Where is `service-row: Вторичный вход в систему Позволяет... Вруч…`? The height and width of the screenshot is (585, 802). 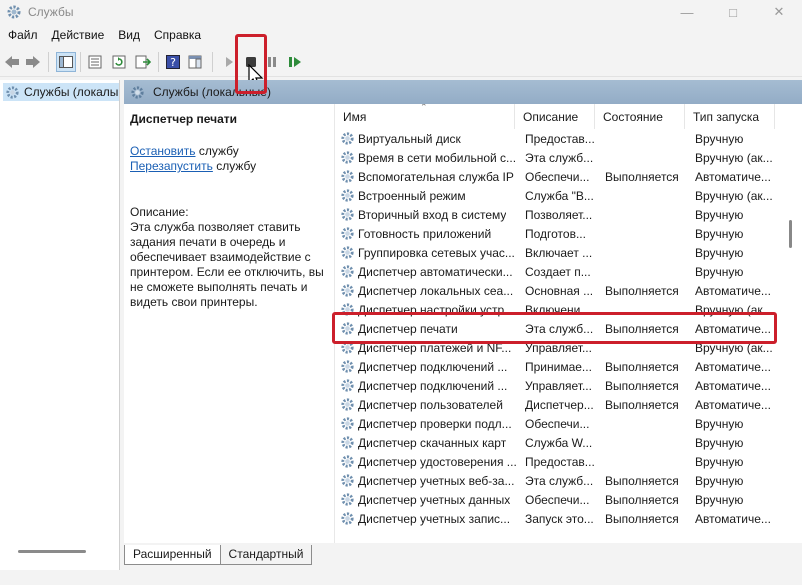 service-row: Вторичный вход в систему Позволяет... Вруч… is located at coordinates (564, 214).